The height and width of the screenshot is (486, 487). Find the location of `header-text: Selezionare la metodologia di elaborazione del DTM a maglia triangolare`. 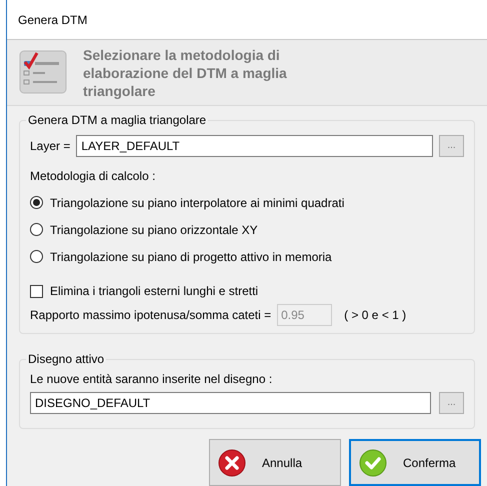

header-text: Selezionare la metodologia di elaborazione del DTM a maglia triangolare is located at coordinates (185, 73).